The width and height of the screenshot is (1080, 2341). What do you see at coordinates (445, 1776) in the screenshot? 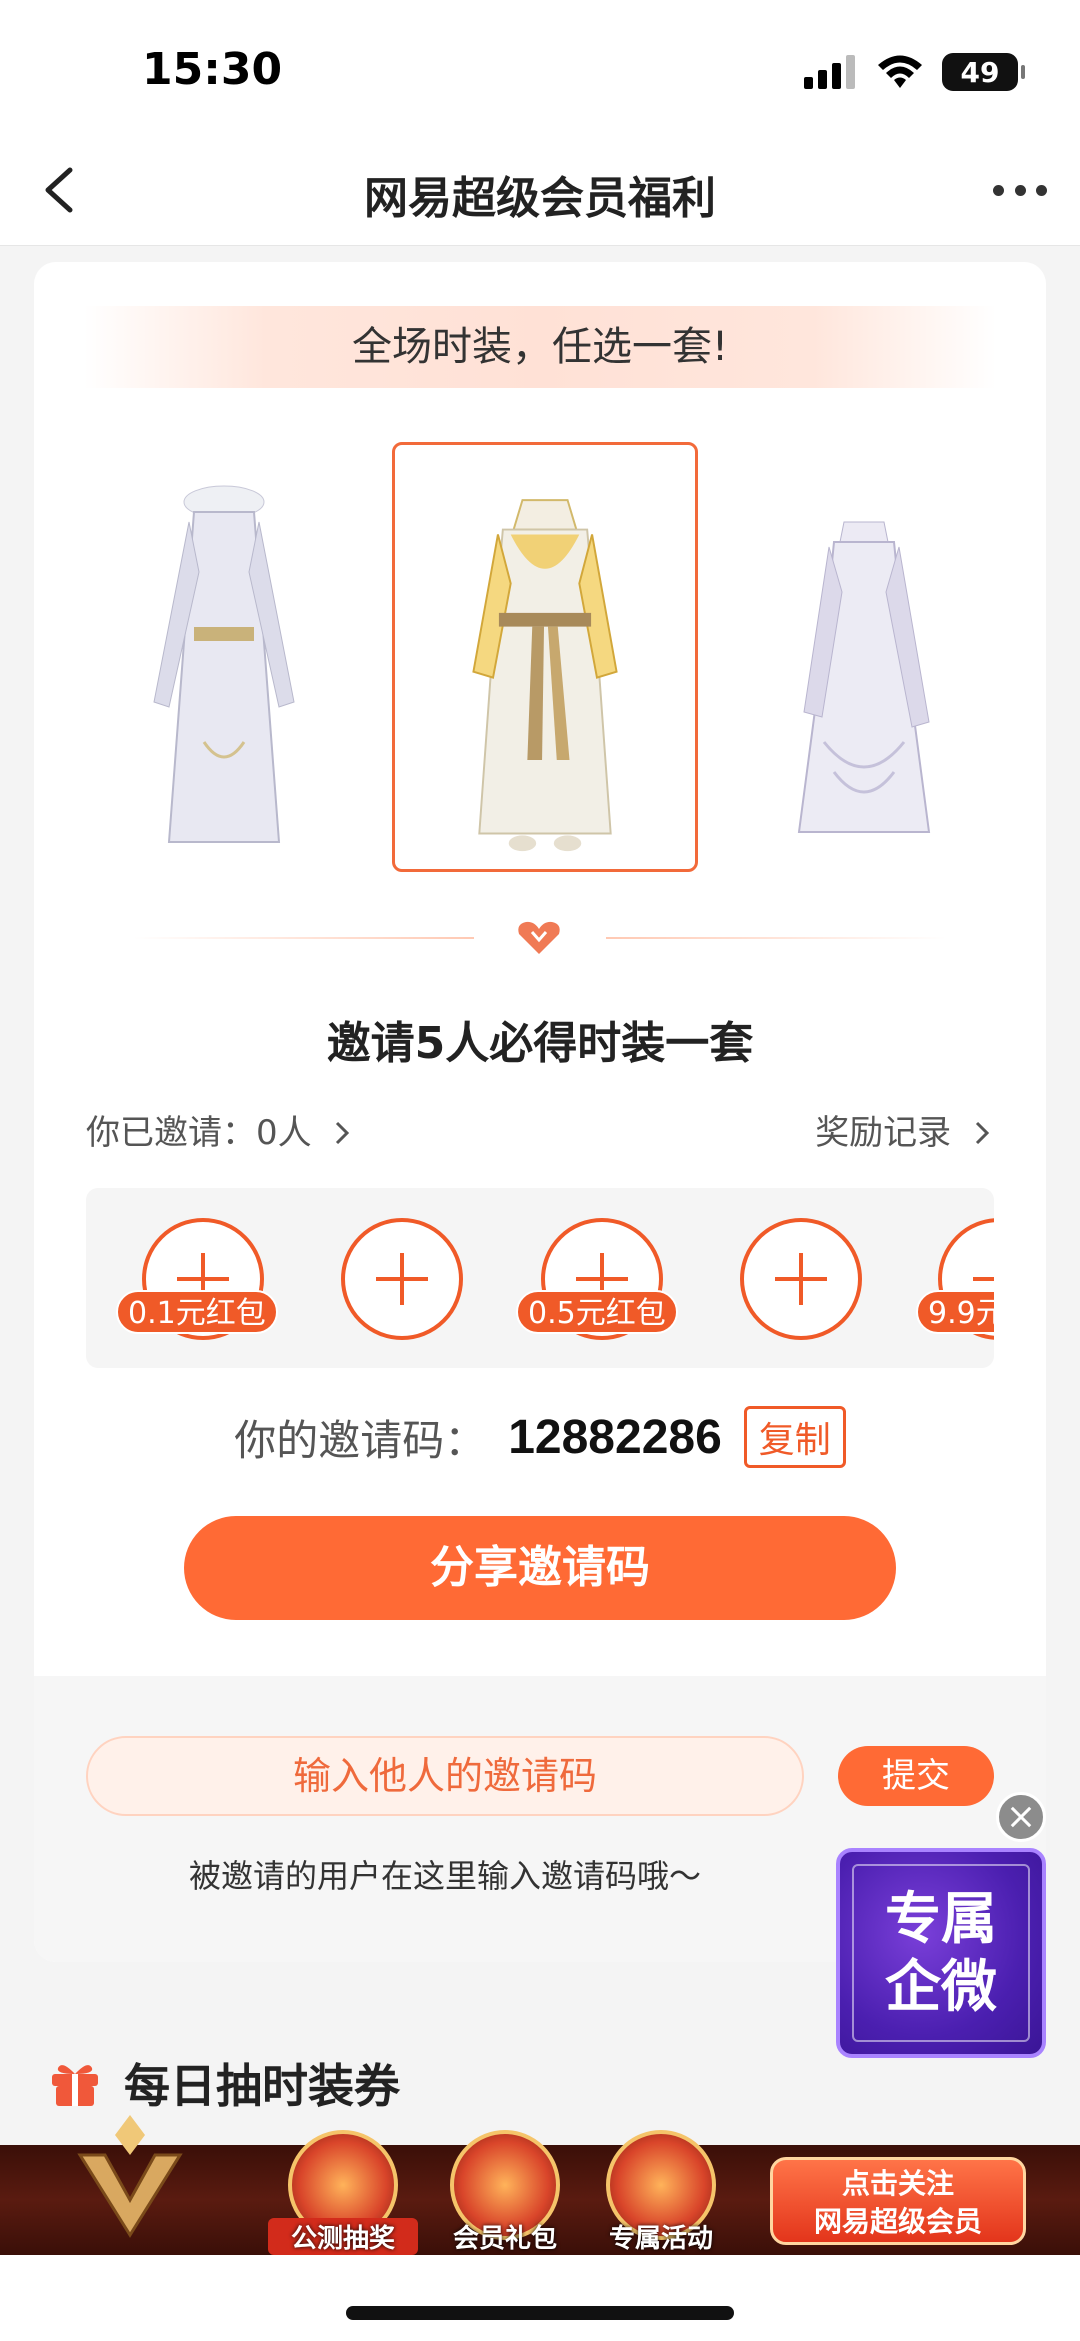
I see `invite-code-input: 输入他人的邀请码` at bounding box center [445, 1776].